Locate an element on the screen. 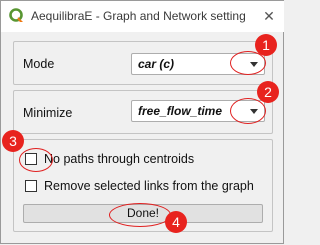  annotation-badge-1: 1 is located at coordinates (266, 45).